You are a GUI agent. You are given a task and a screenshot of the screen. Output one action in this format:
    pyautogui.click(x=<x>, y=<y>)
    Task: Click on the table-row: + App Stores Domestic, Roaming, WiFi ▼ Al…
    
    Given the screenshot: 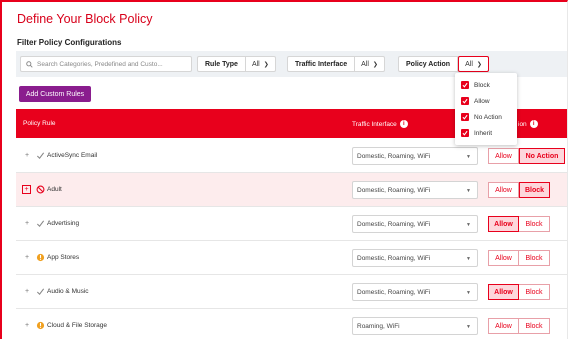 What is the action you would take?
    pyautogui.click(x=291, y=258)
    